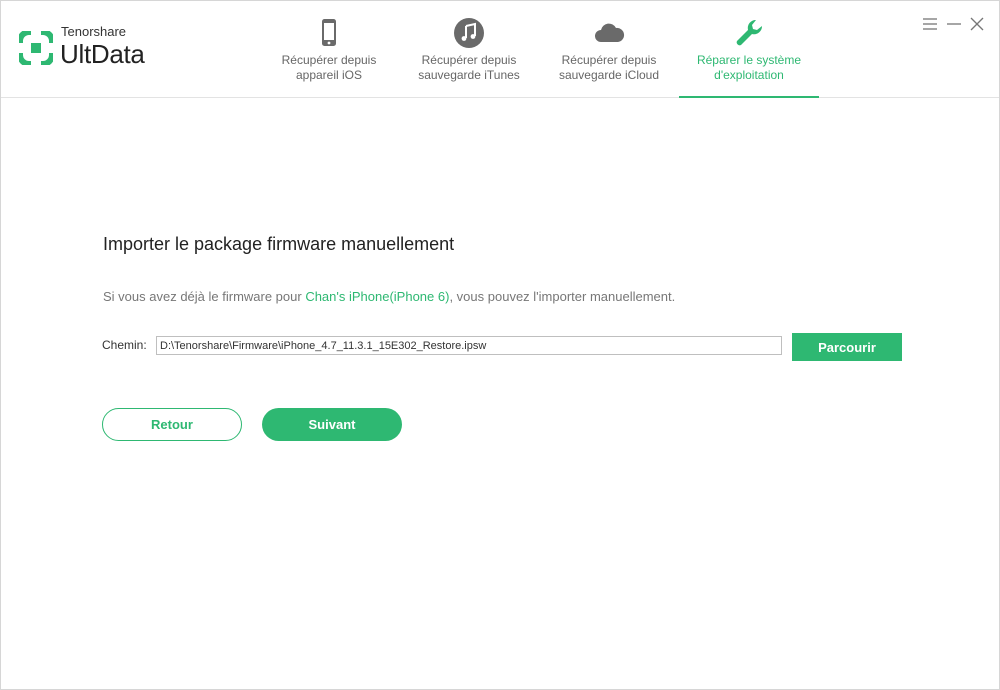  What do you see at coordinates (562, 296) in the screenshot?
I see `description-text-end: , vous pouvez l'importer manuellement.` at bounding box center [562, 296].